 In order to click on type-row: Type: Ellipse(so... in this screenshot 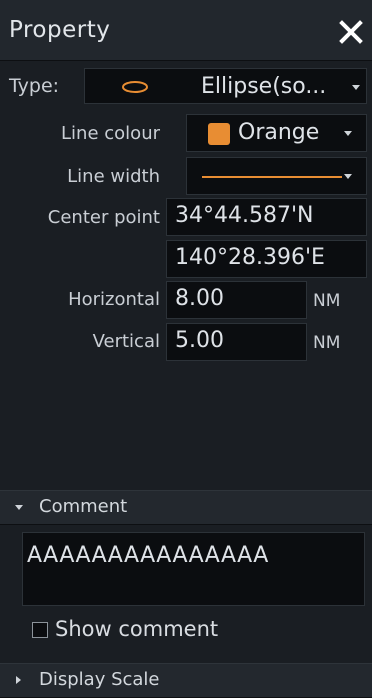, I will do `click(186, 85)`.